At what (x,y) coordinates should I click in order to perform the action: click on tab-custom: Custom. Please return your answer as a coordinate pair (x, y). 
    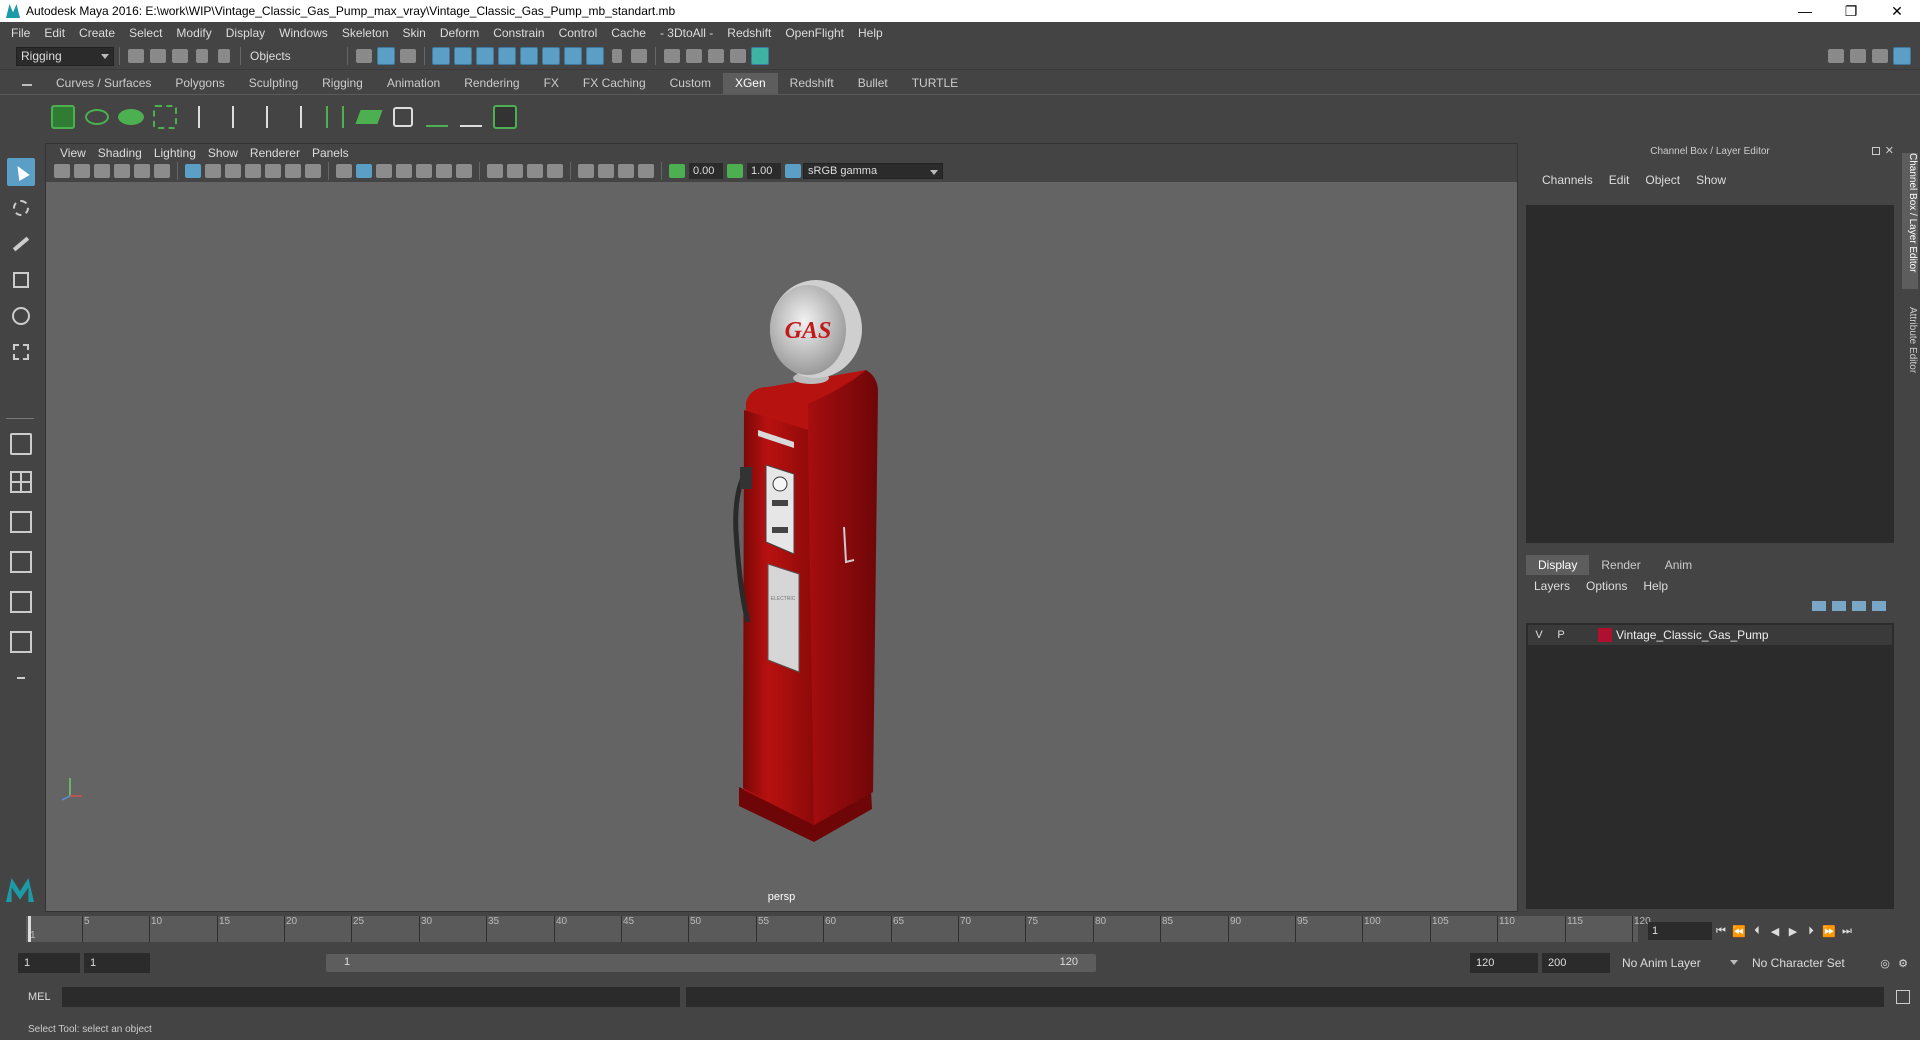
    Looking at the image, I should click on (690, 83).